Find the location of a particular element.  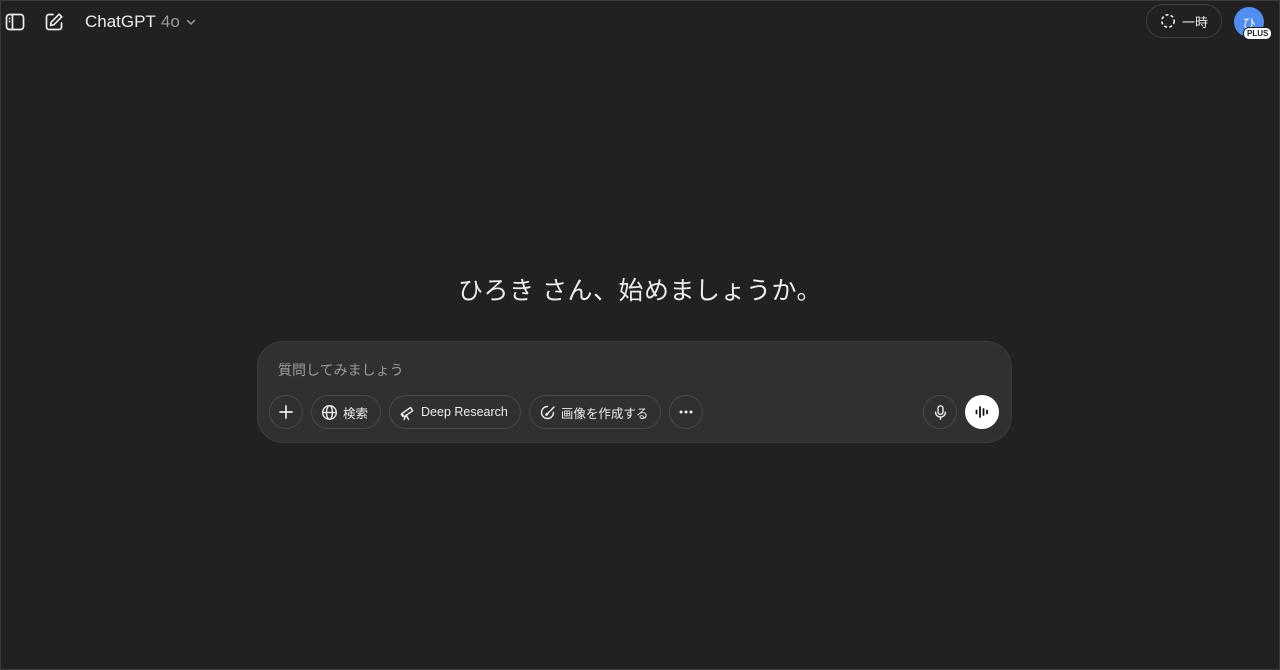

sidebar-toggle-icon is located at coordinates (15, 22).